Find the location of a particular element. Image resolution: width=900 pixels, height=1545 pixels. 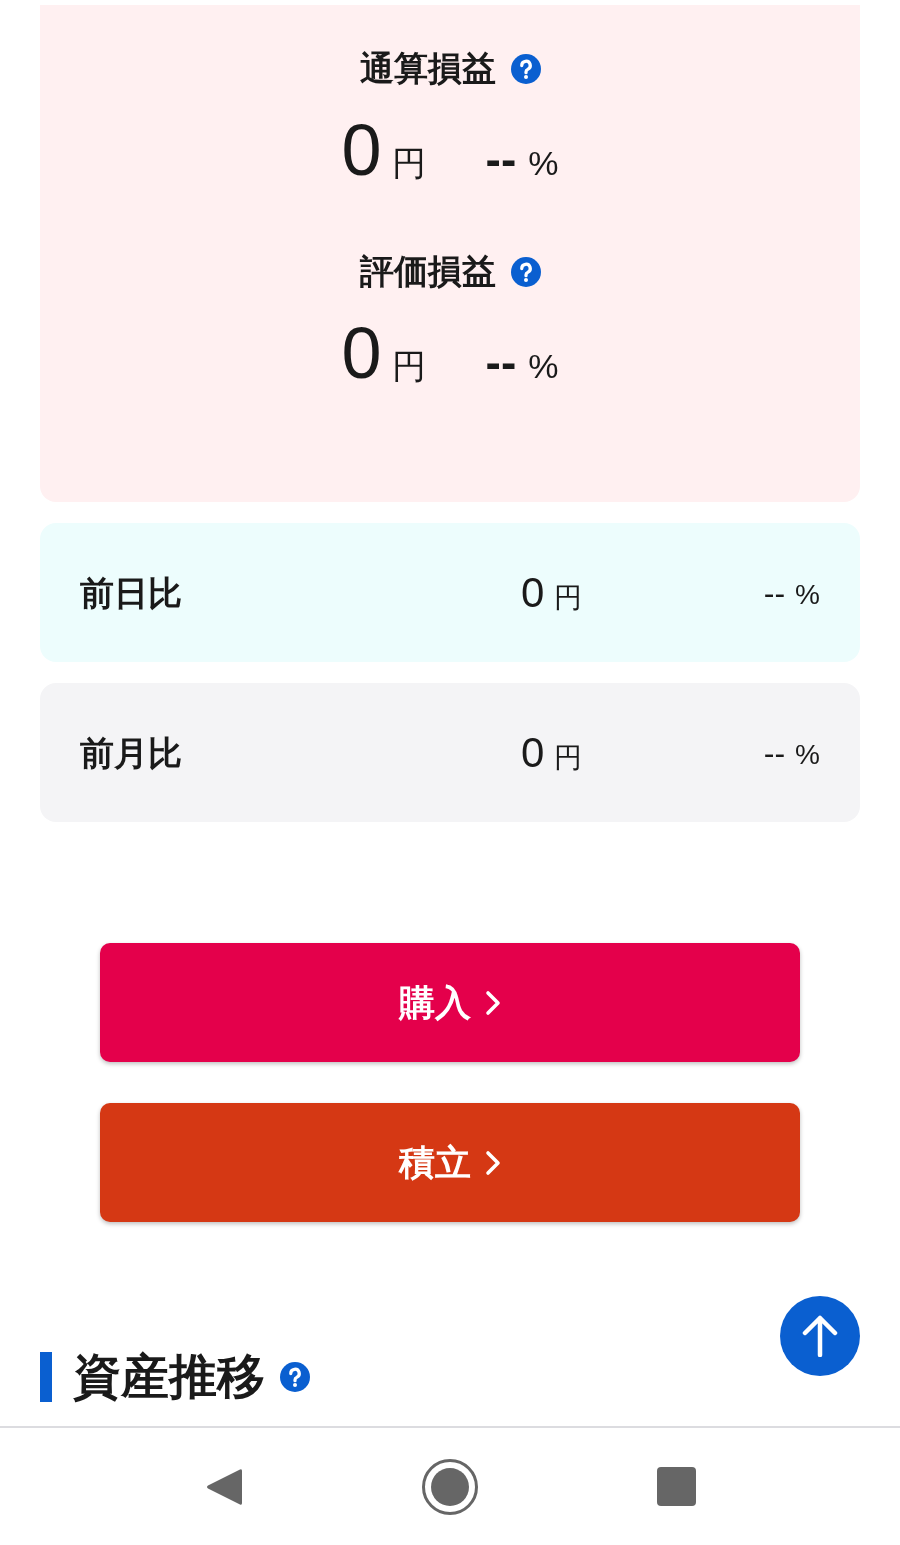

accent-bar is located at coordinates (46, 1377).